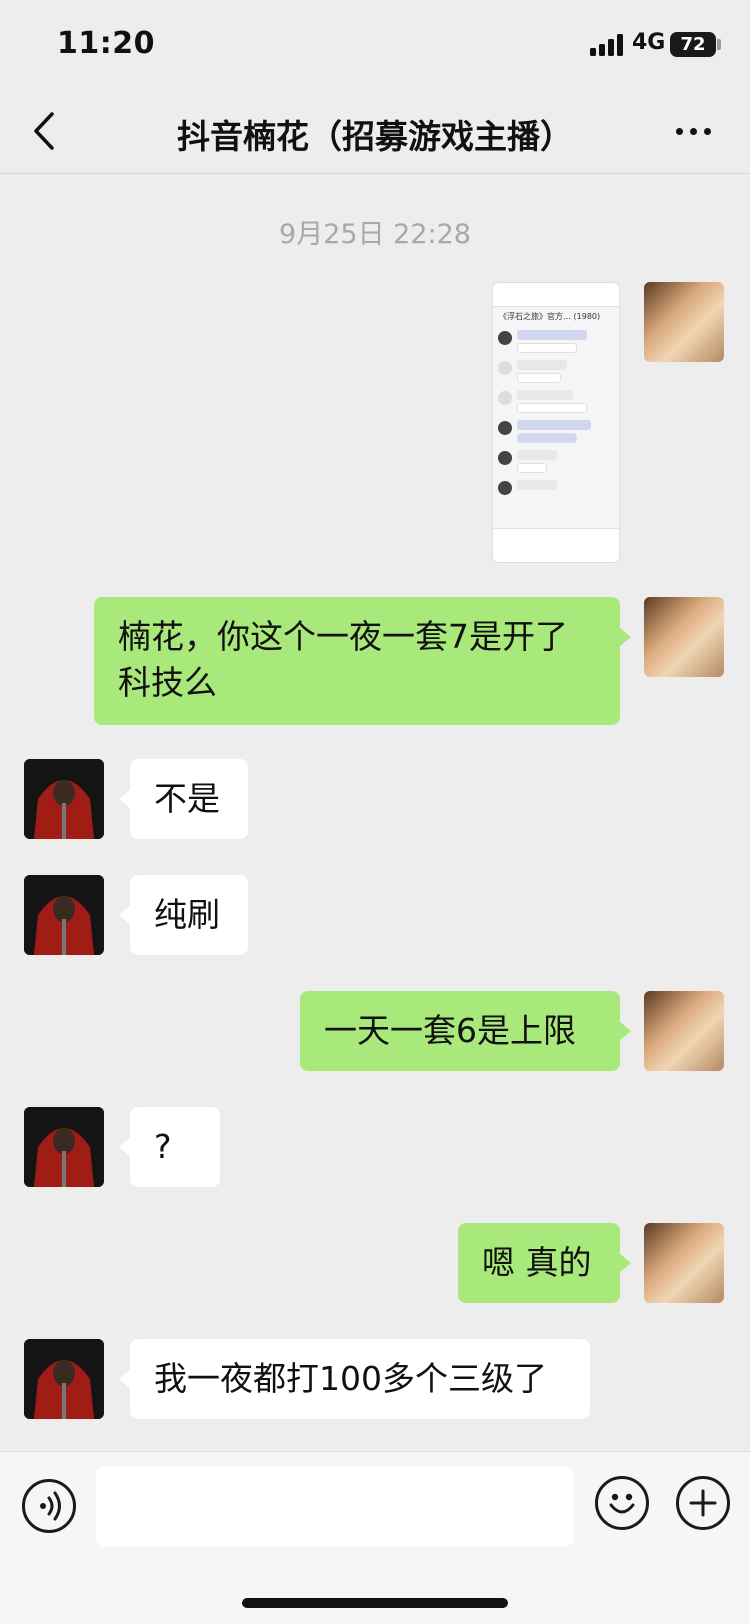 Image resolution: width=750 pixels, height=1624 pixels. I want to click on message-bubble-received: 不是, so click(183, 799).